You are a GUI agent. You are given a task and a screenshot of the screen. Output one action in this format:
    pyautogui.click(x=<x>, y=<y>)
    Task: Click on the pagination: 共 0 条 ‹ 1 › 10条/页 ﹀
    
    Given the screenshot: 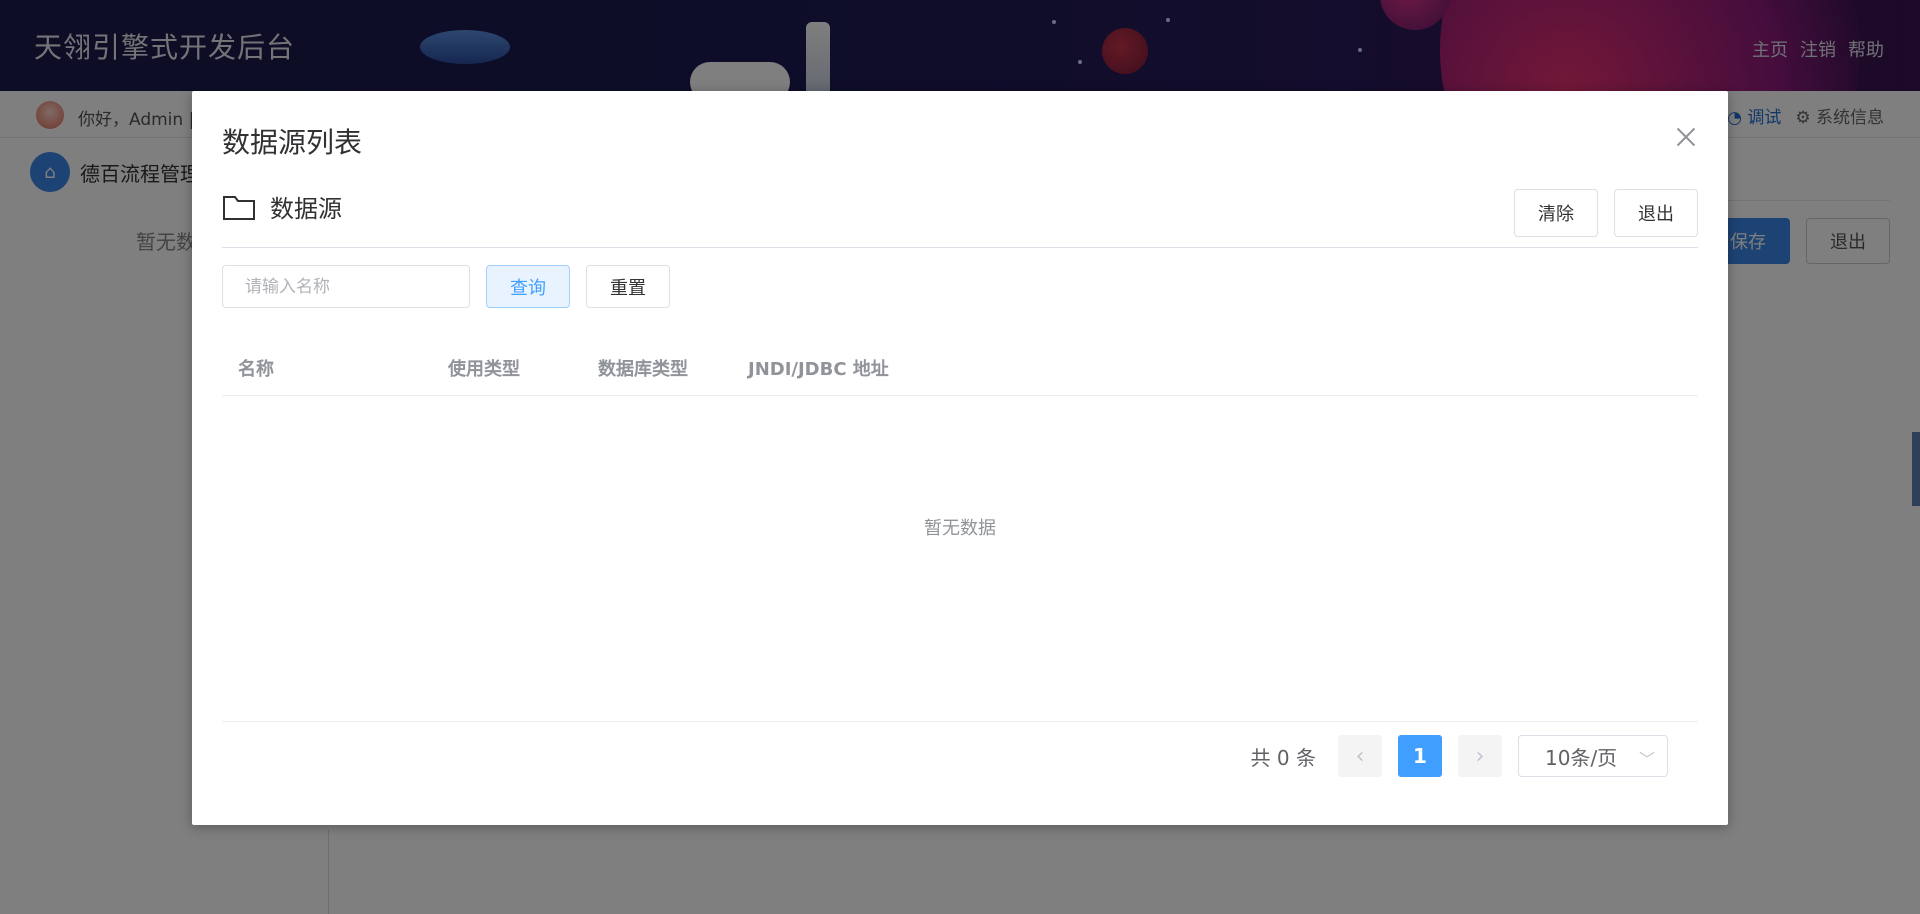 What is the action you would take?
    pyautogui.click(x=1459, y=756)
    